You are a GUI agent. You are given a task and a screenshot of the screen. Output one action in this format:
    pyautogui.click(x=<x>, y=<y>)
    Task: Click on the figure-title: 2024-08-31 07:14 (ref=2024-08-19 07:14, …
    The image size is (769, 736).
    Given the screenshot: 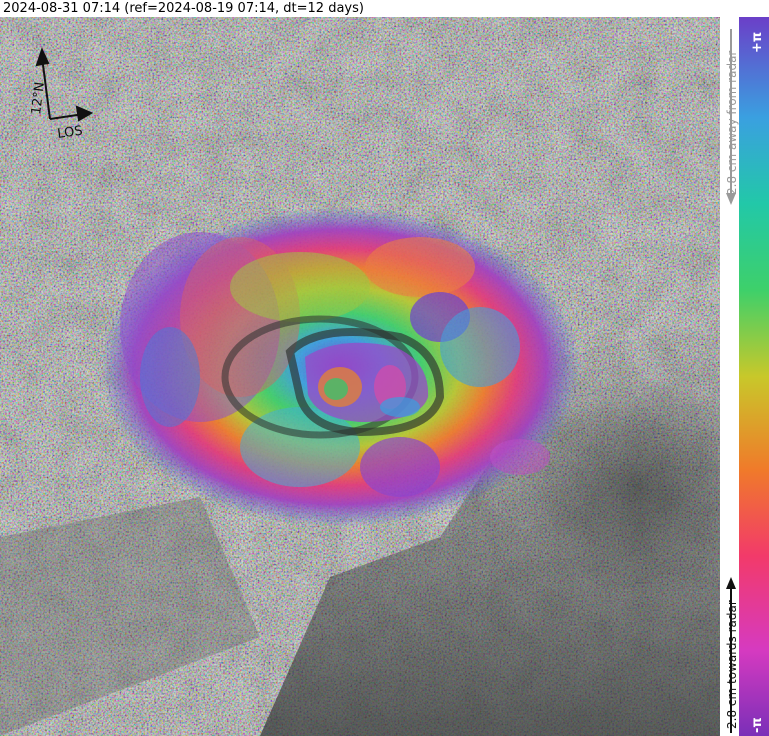 What is the action you would take?
    pyautogui.click(x=183, y=8)
    